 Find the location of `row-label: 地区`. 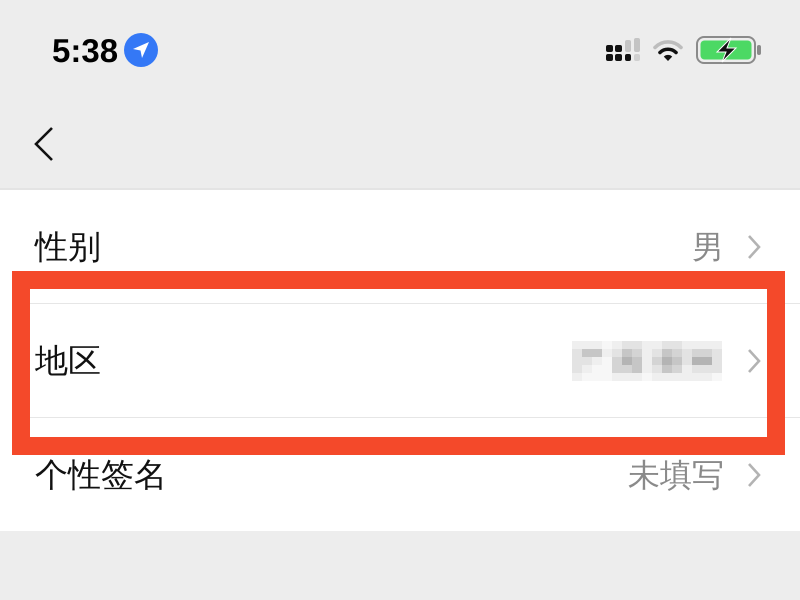

row-label: 地区 is located at coordinates (68, 360).